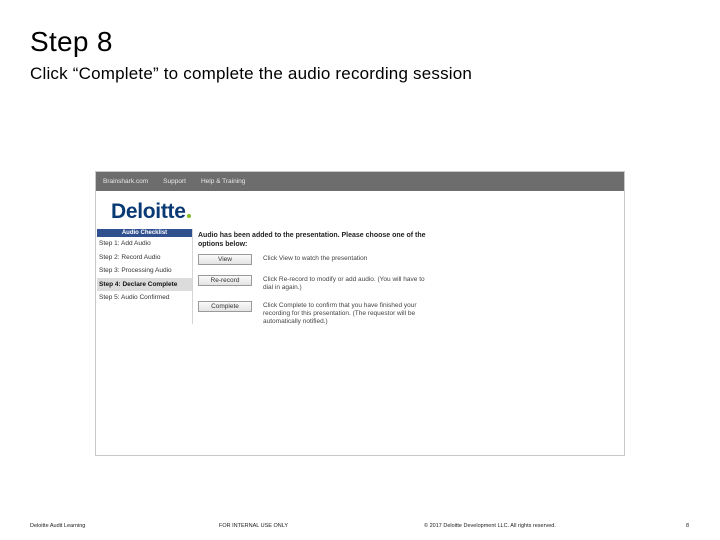 The image size is (720, 540). What do you see at coordinates (188, 216) in the screenshot?
I see `logo-dot-icon` at bounding box center [188, 216].